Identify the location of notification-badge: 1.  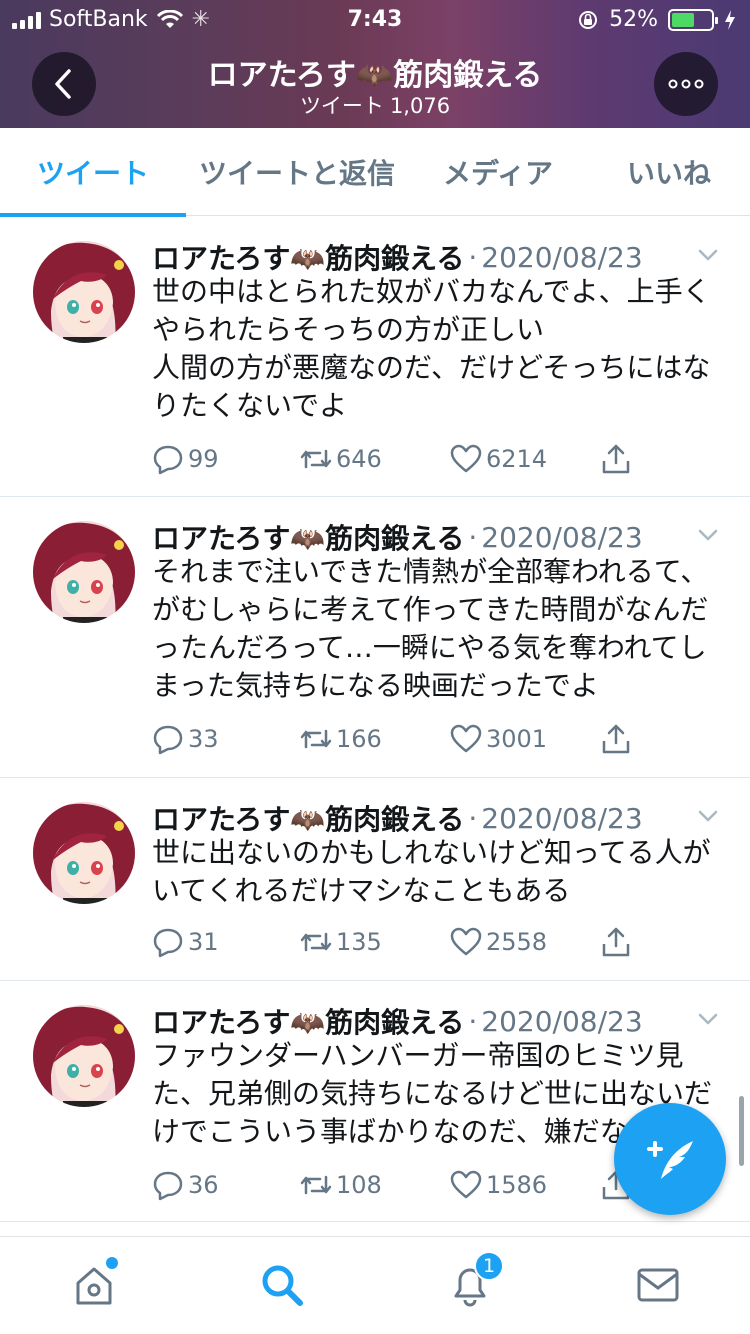
(489, 1266).